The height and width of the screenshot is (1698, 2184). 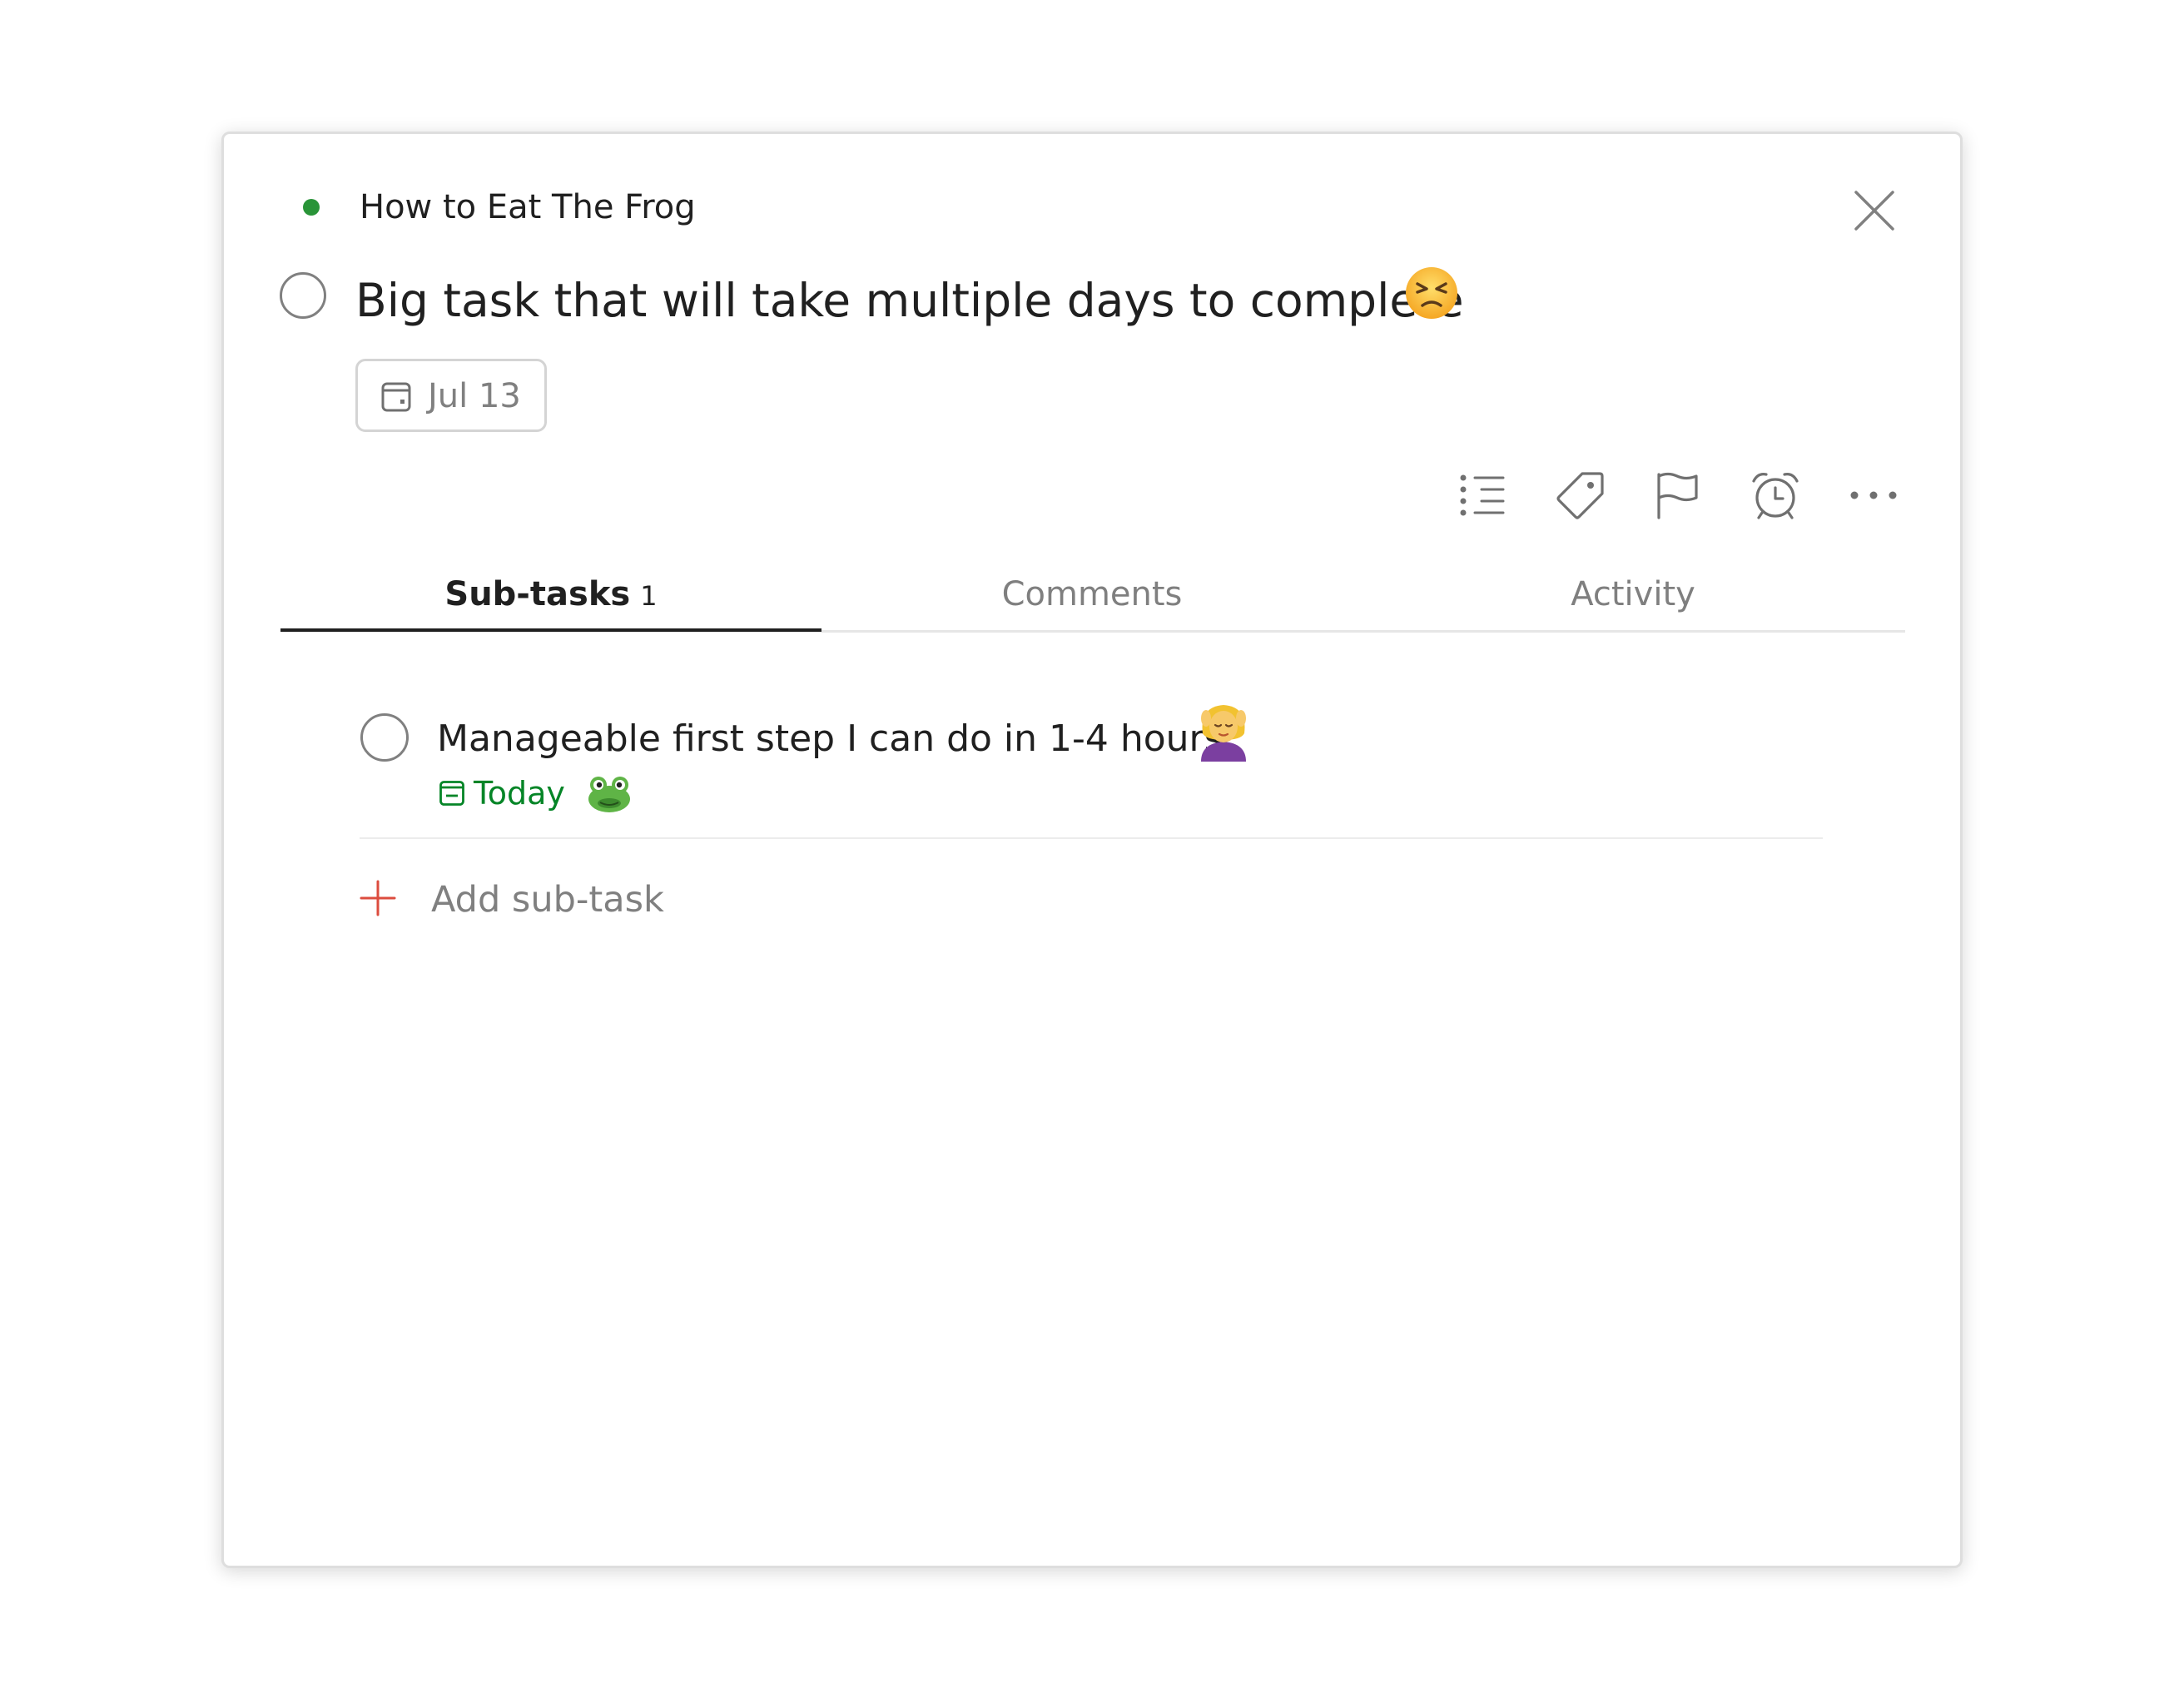 I want to click on subtask-due-today: Today, so click(x=519, y=794).